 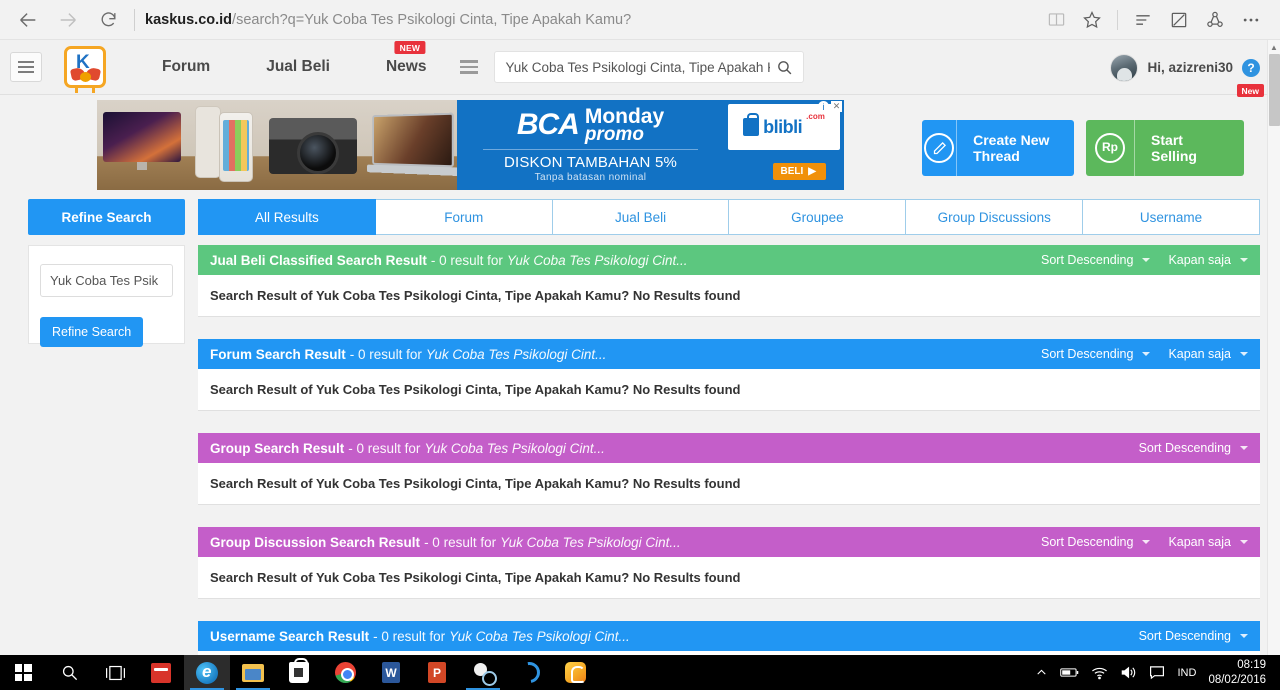 What do you see at coordinates (995, 217) in the screenshot?
I see `tab-group-discussions: Group Discussions` at bounding box center [995, 217].